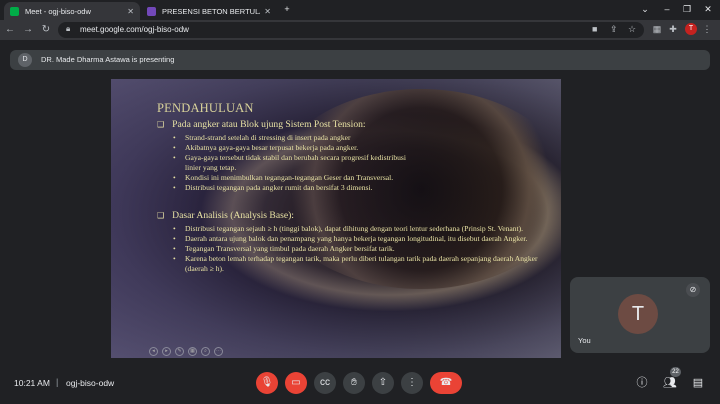 The width and height of the screenshot is (720, 404). I want to click on forms-favicon-icon, so click(151, 11).